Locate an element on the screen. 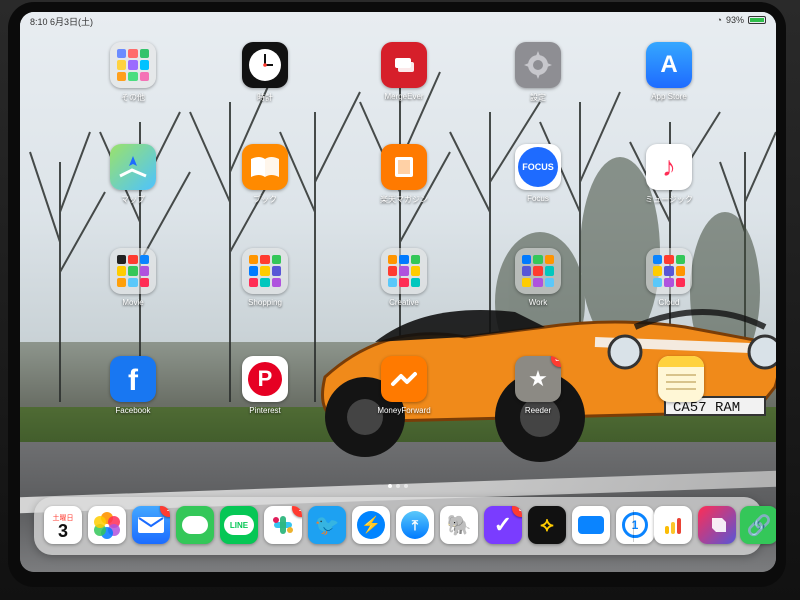 The height and width of the screenshot is (600, 800). dock-analytics is located at coordinates (674, 526).